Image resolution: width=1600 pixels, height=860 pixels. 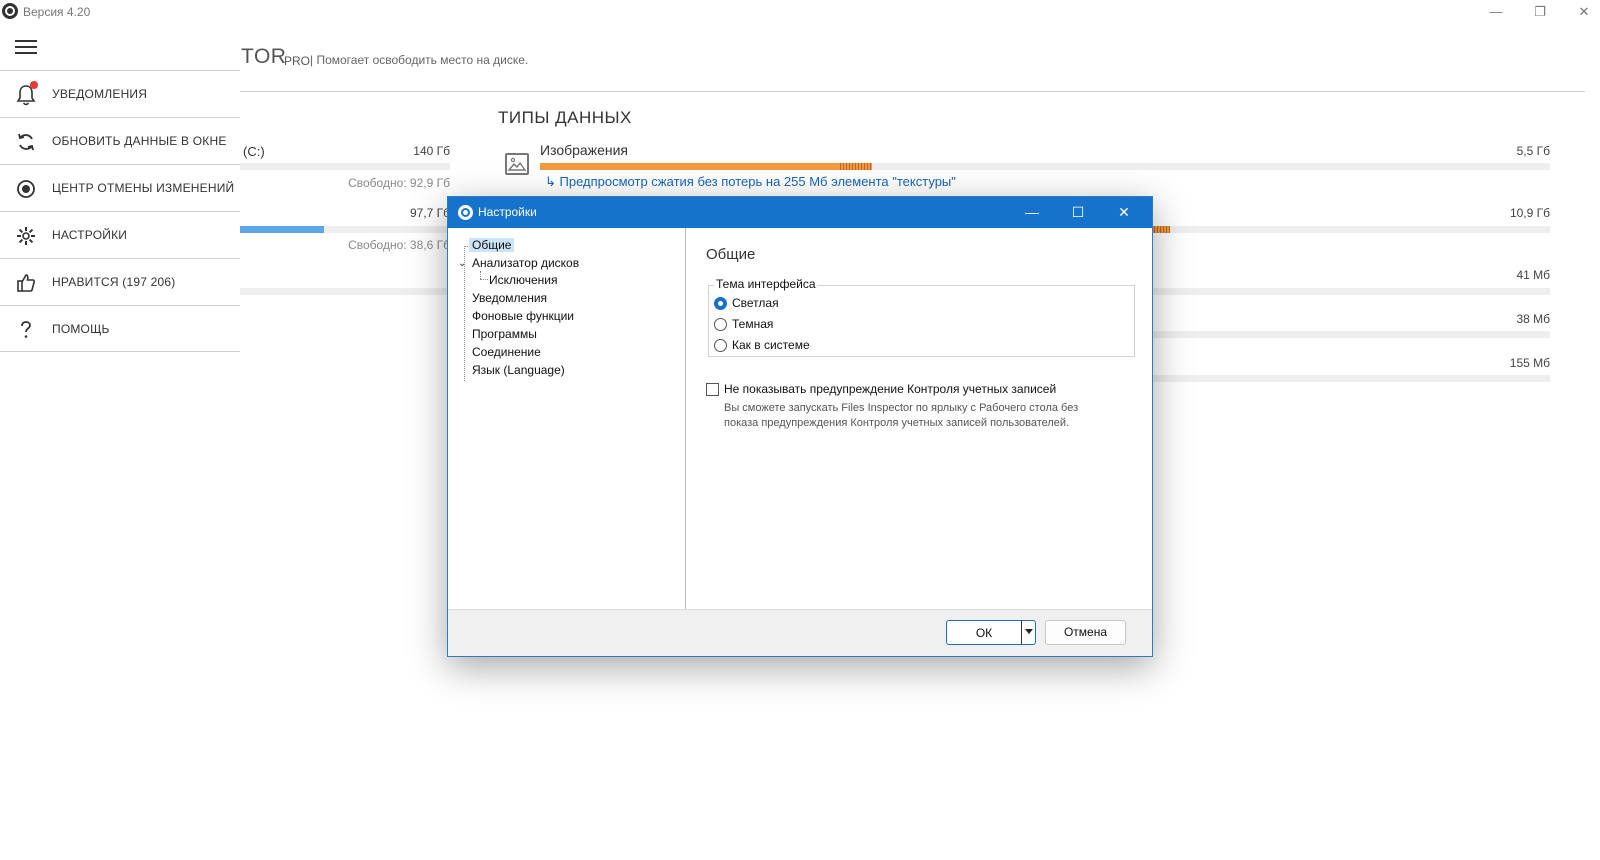 What do you see at coordinates (766, 284) in the screenshot?
I see `theme-group-label: Тема интерфейса` at bounding box center [766, 284].